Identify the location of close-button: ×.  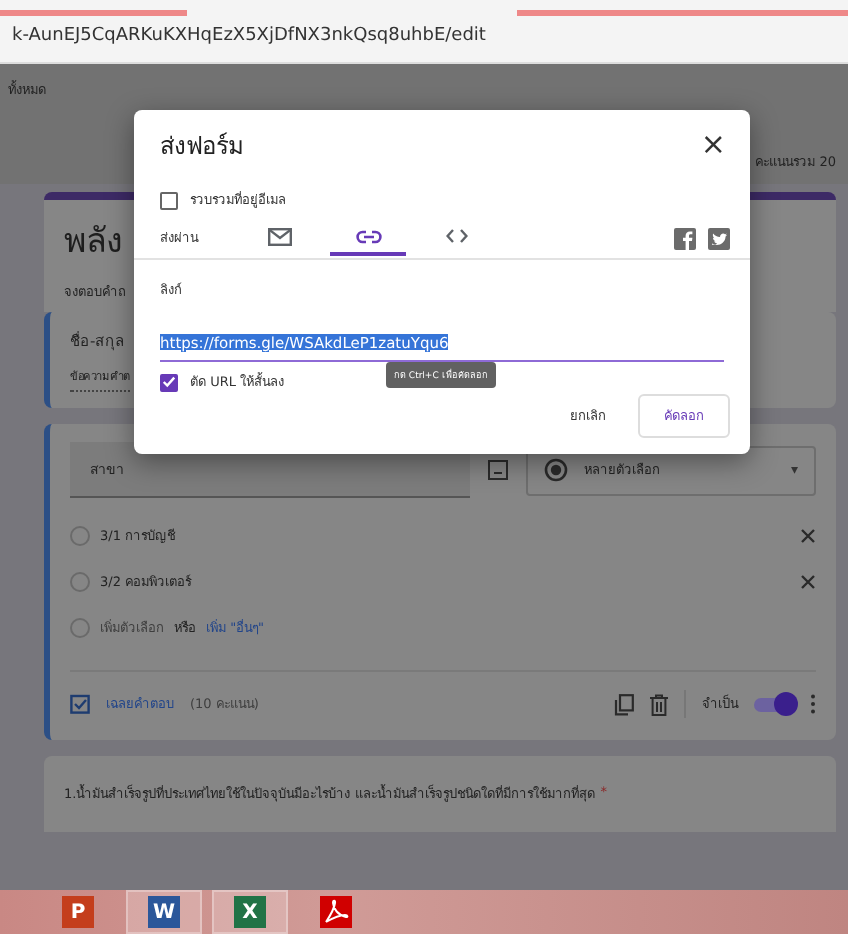
(713, 144).